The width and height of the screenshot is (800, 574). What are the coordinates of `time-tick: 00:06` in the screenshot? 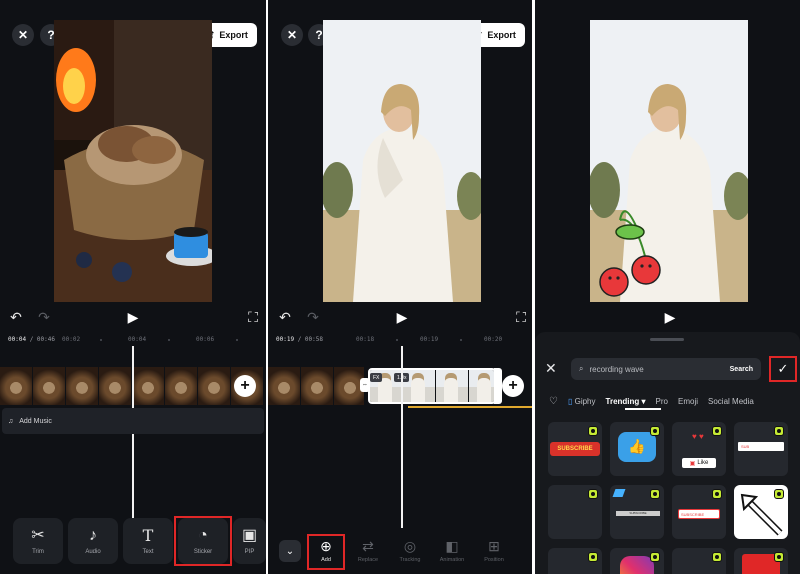 It's located at (205, 339).